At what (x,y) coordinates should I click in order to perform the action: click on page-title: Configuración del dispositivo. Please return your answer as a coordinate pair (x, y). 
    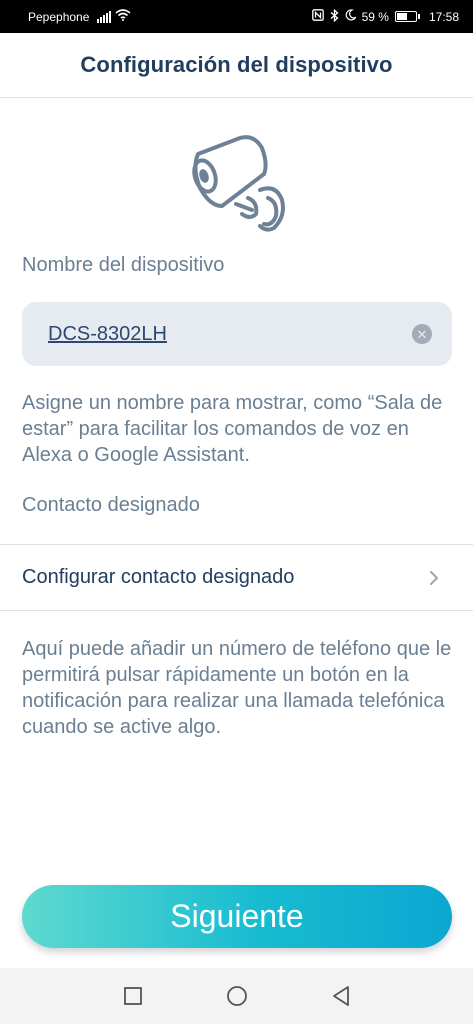
    Looking at the image, I should click on (236, 64).